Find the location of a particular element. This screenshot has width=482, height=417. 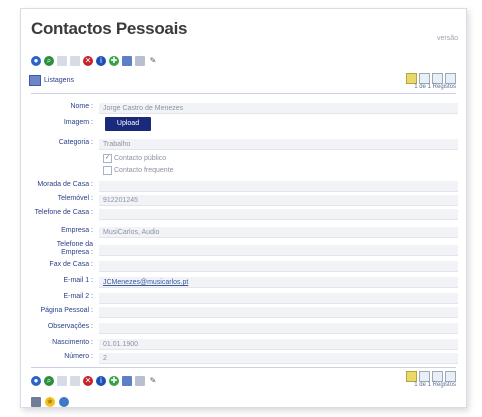

upload-button: Upload is located at coordinates (128, 124).